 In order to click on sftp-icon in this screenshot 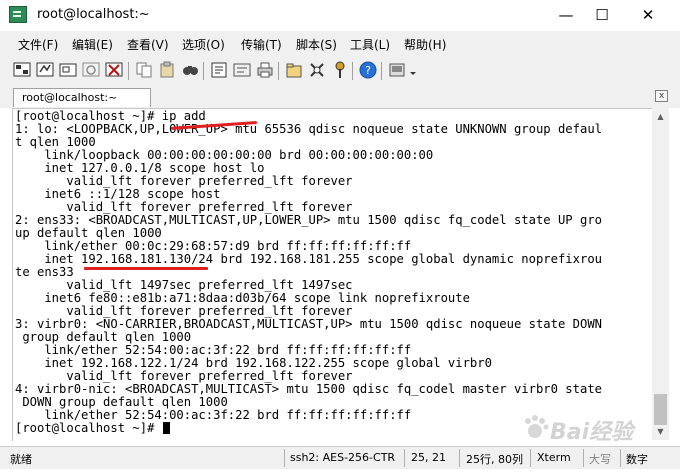, I will do `click(294, 70)`.